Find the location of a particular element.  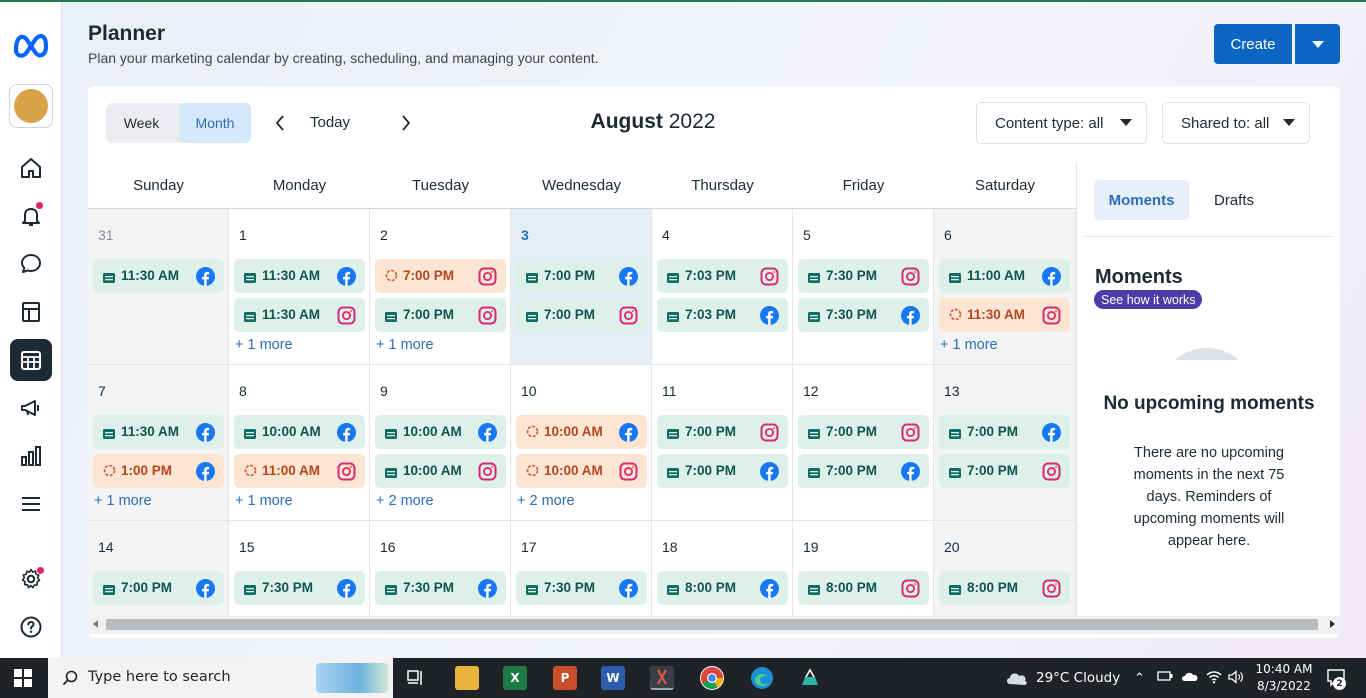

planner-calendar-icon is located at coordinates (31, 360).